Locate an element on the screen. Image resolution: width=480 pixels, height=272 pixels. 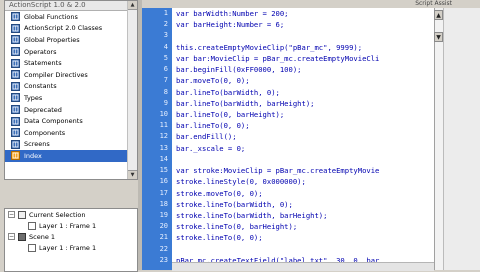
toolbox-item-label: Constants is located at coordinates (40, 86).